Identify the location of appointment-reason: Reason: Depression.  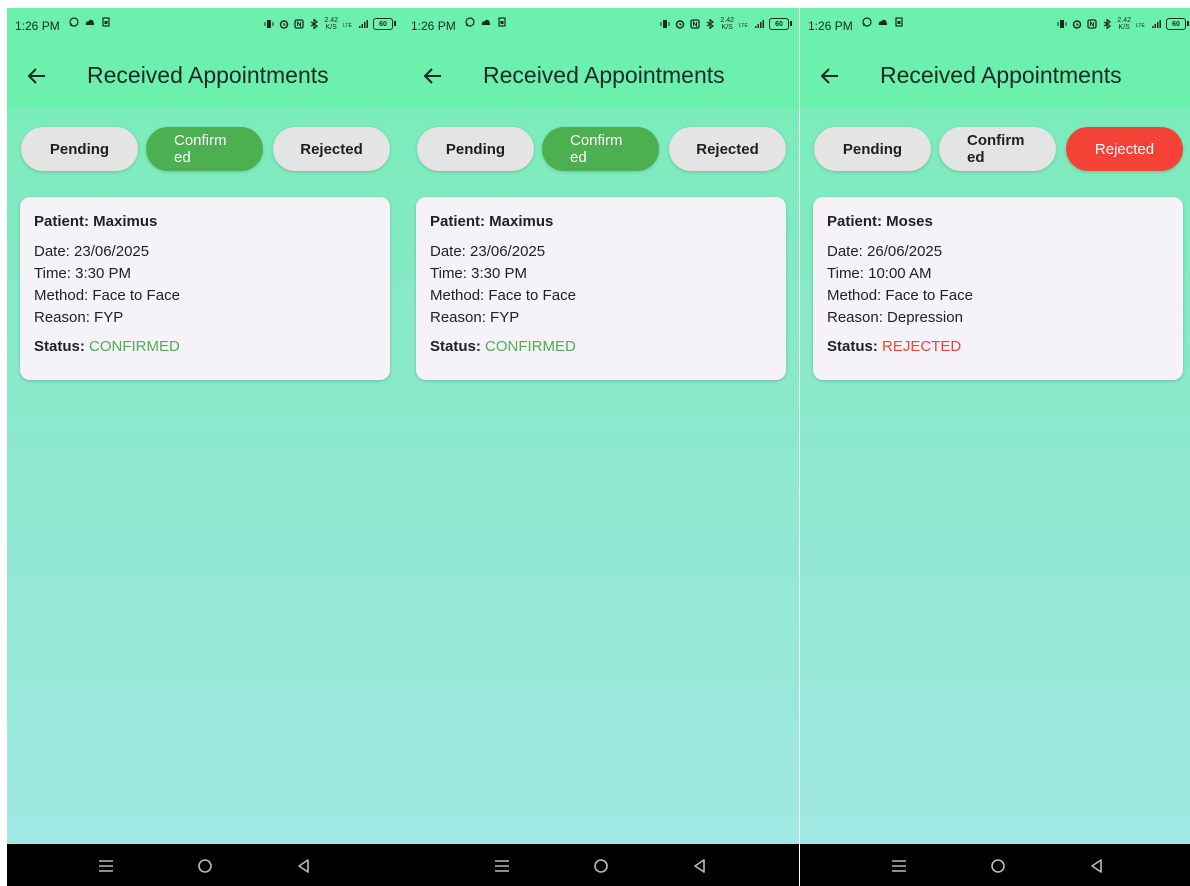
(895, 317).